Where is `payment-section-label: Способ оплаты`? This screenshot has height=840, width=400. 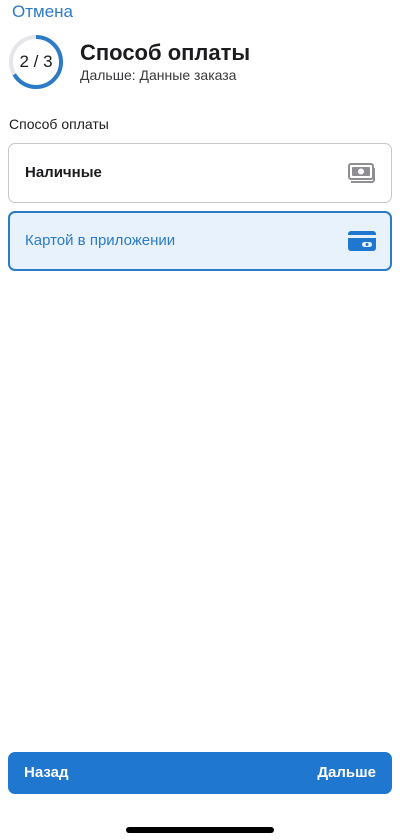
payment-section-label: Способ оплаты is located at coordinates (59, 124).